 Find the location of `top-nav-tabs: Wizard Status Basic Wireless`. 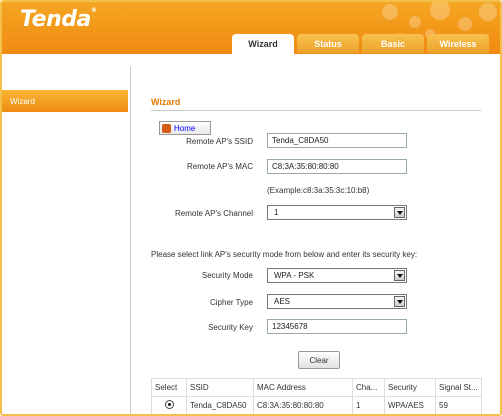

top-nav-tabs: Wizard Status Basic Wireless is located at coordinates (360, 44).